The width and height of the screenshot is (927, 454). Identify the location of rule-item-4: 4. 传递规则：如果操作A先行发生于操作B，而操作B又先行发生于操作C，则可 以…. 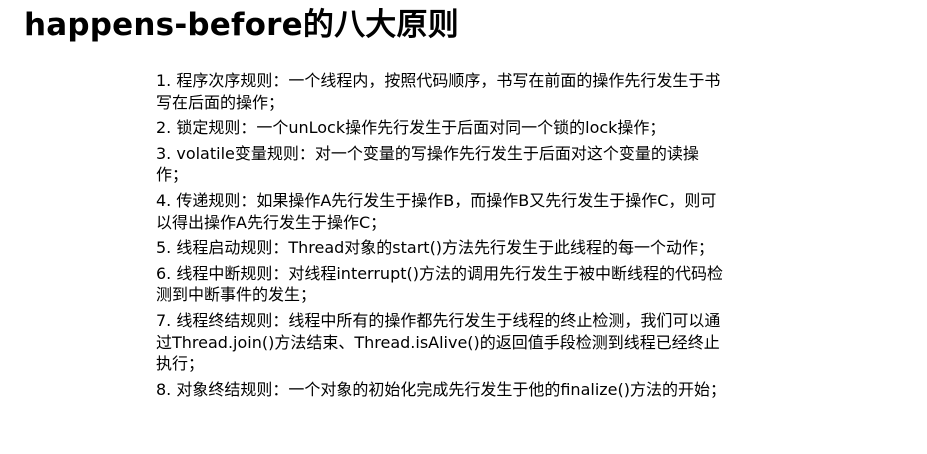
(501, 211).